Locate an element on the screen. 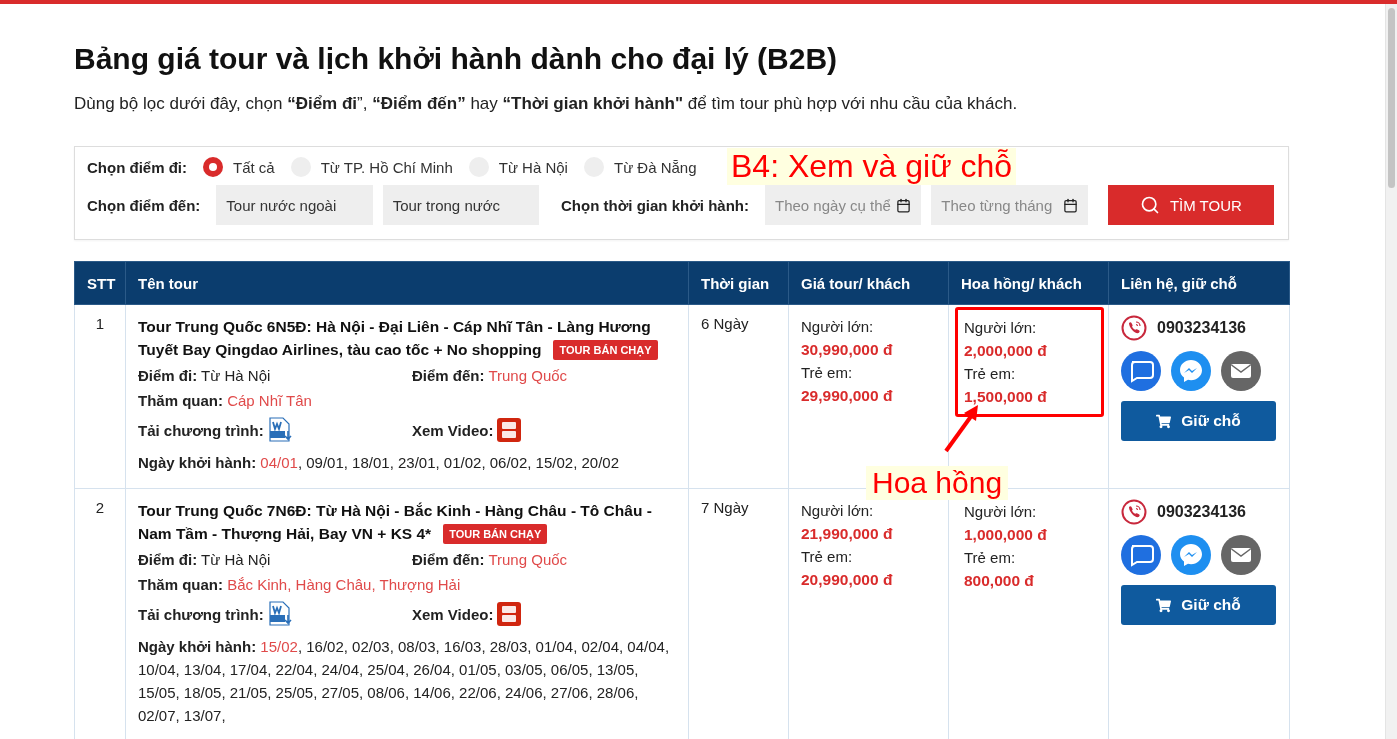 Image resolution: width=1397 pixels, height=739 pixels. annotation-label: Hoa hồng is located at coordinates (937, 483).